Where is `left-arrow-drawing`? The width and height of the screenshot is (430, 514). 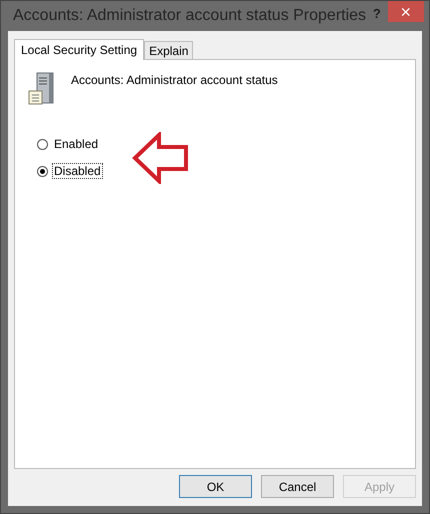 left-arrow-drawing is located at coordinates (161, 158).